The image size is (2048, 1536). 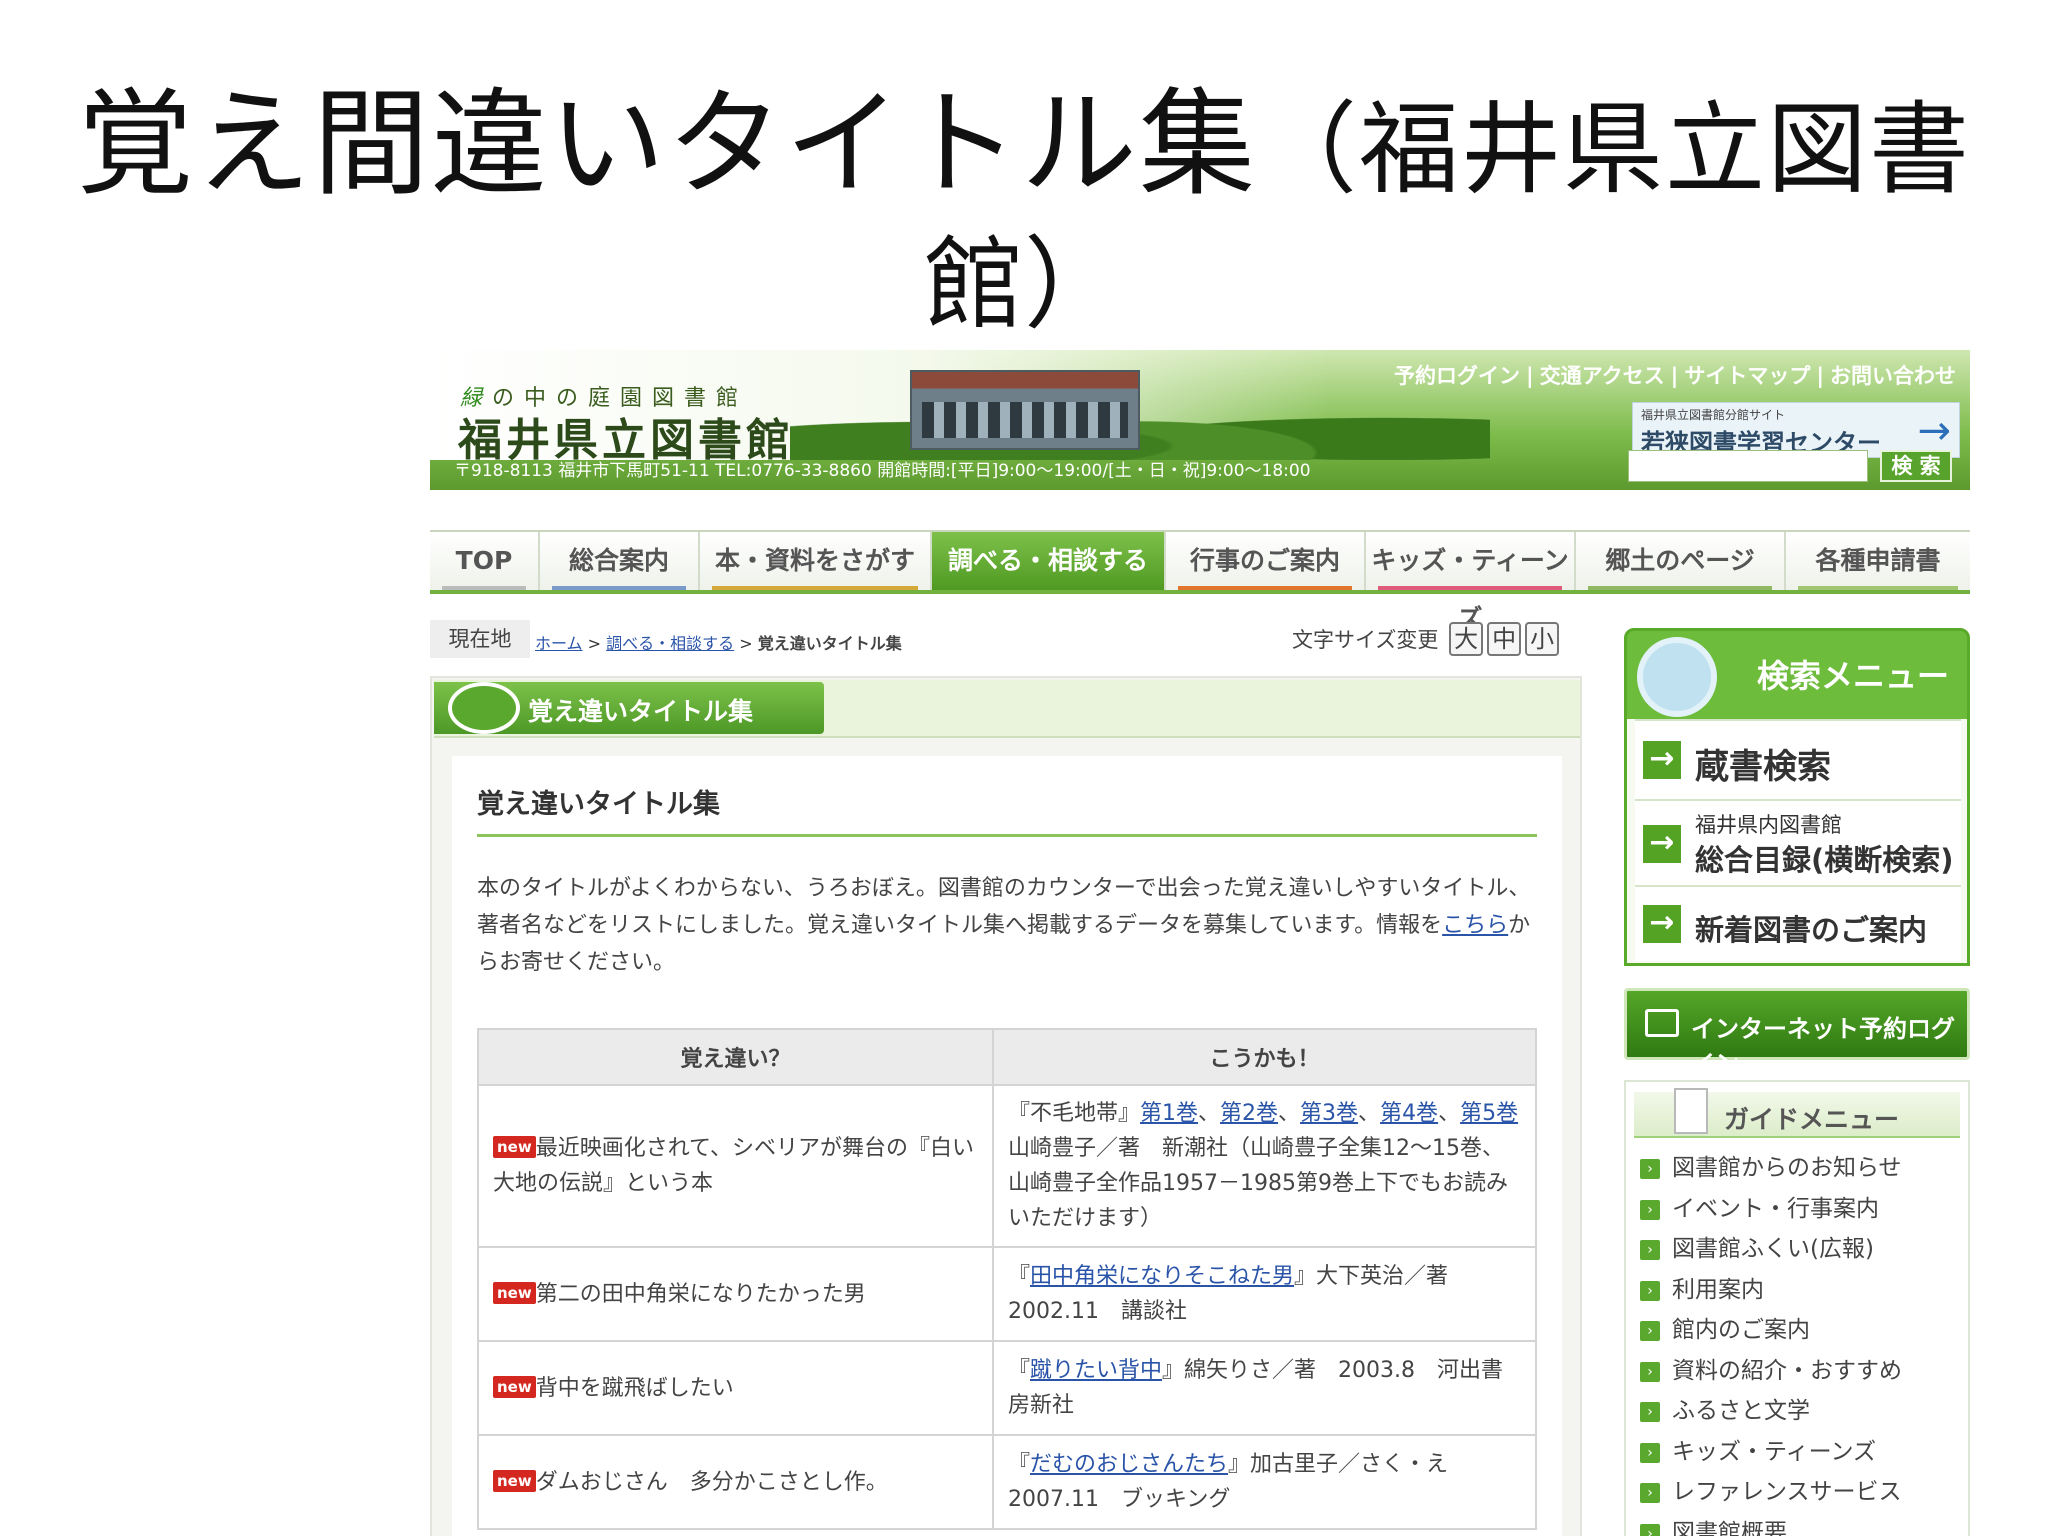 I want to click on top-links: 予約ログイン | 交通アクセス | サイトマップ | お問い合わせ, so click(x=1675, y=376).